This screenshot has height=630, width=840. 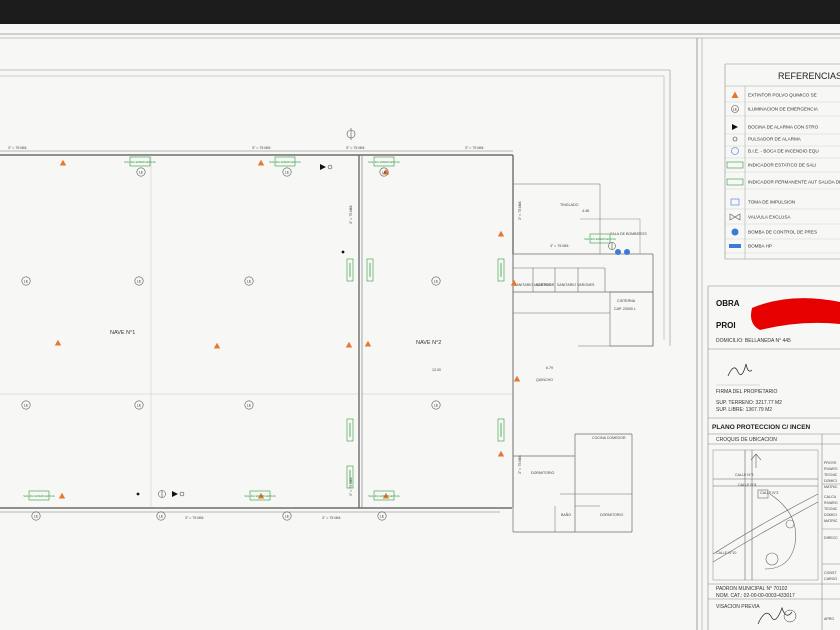 I want to click on legend-item-label: INDICADOR ESTATICO DE SALI, so click(x=782, y=165).